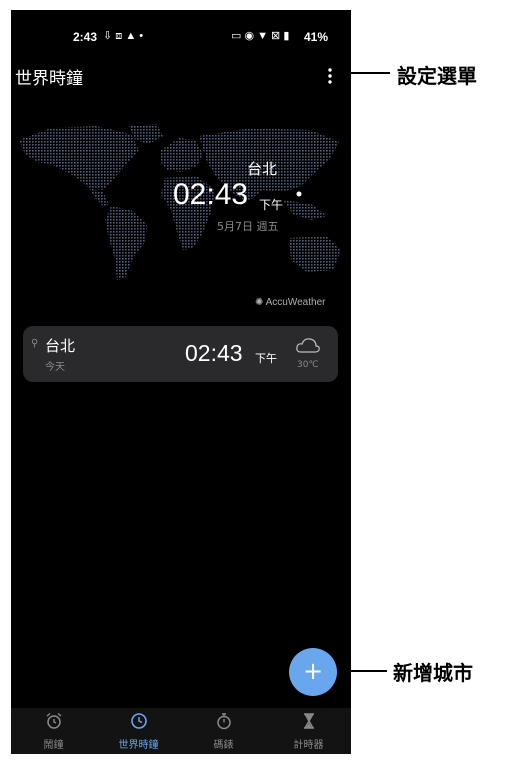 This screenshot has width=507, height=760. Describe the element at coordinates (367, 73) in the screenshot. I see `settings-callout-line` at that location.